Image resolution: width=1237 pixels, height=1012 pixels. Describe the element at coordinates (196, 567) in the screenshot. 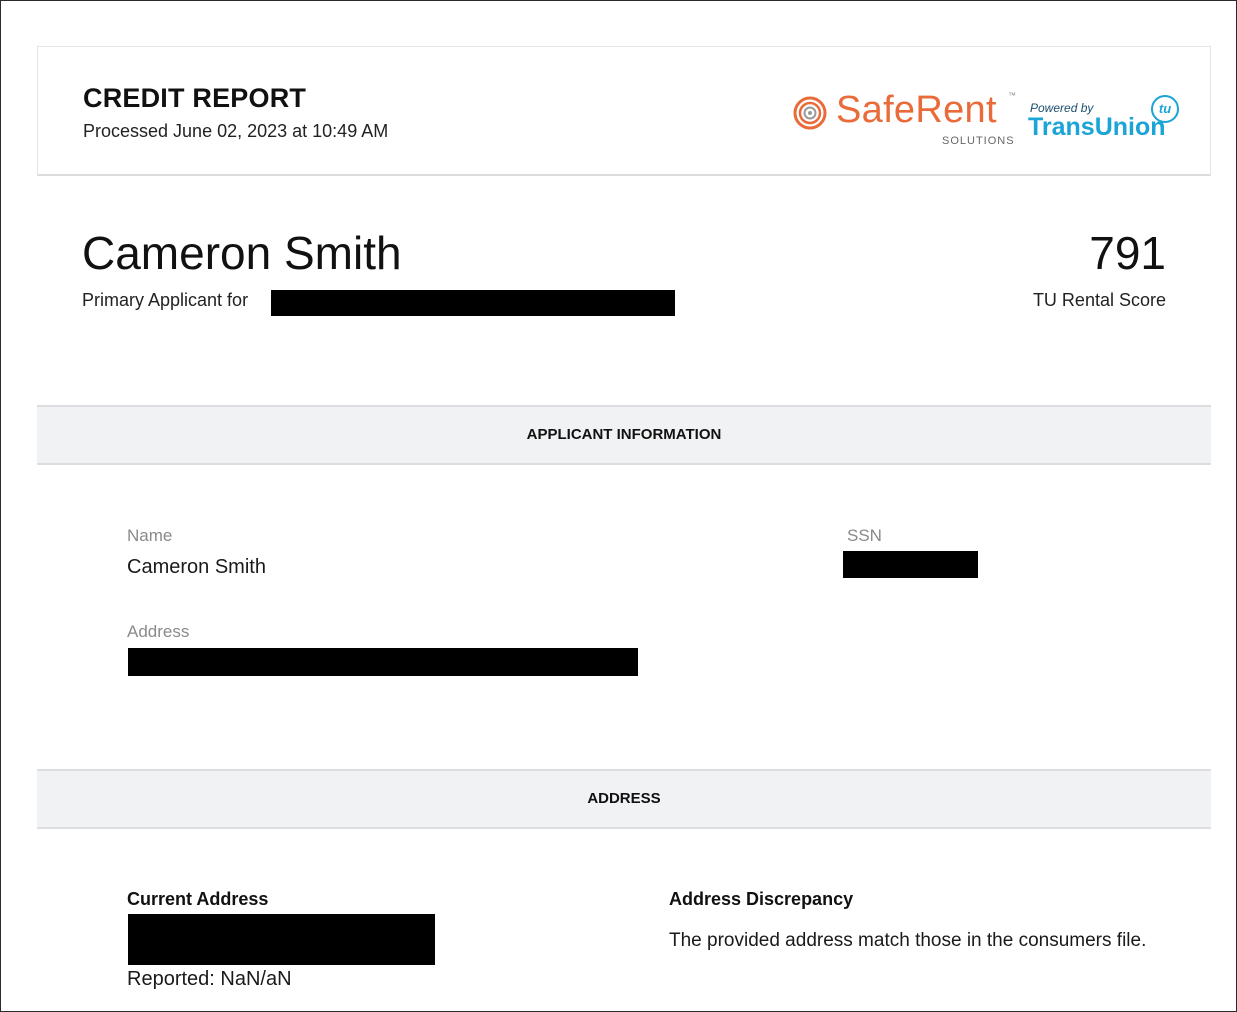

I see `name-value: Cameron Smith` at that location.